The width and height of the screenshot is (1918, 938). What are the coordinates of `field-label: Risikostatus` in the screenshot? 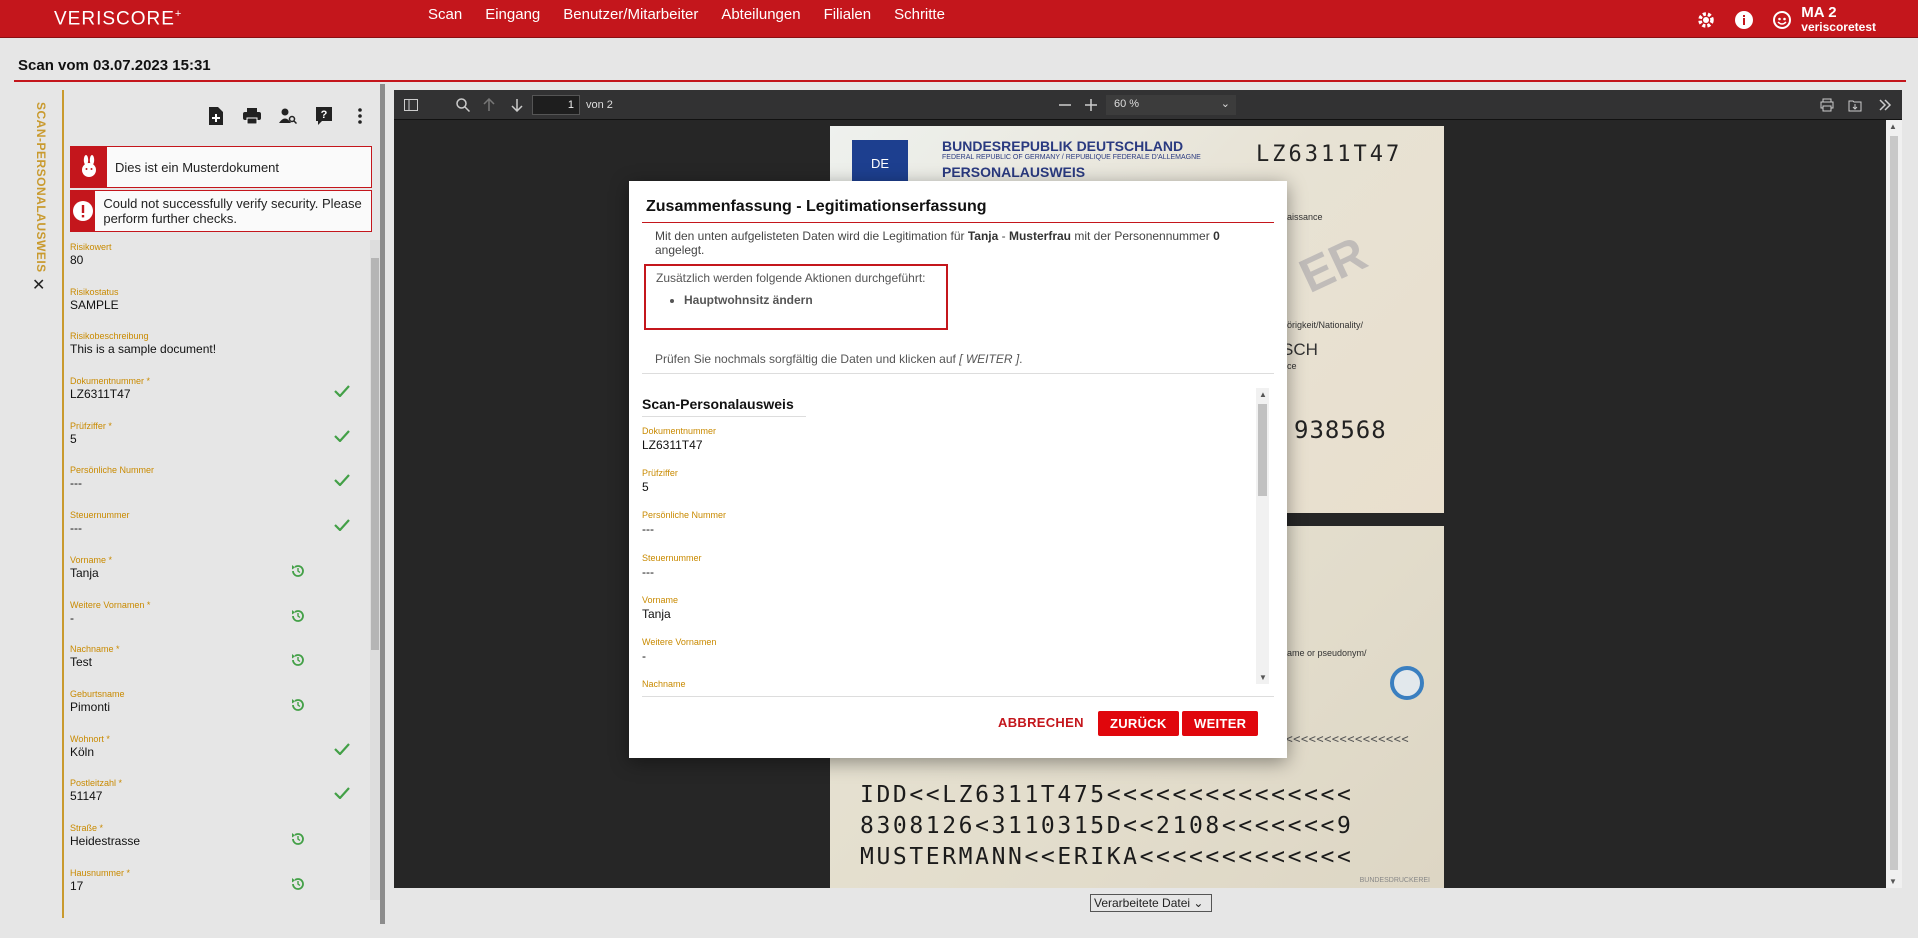 It's located at (94, 291).